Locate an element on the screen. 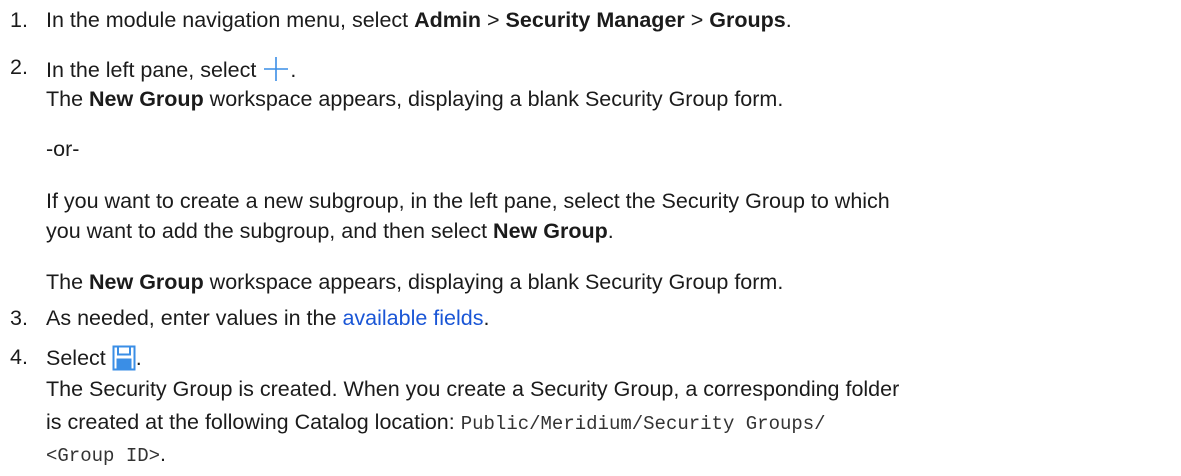 The image size is (1181, 476). available-fields-link: available fields is located at coordinates (412, 318).